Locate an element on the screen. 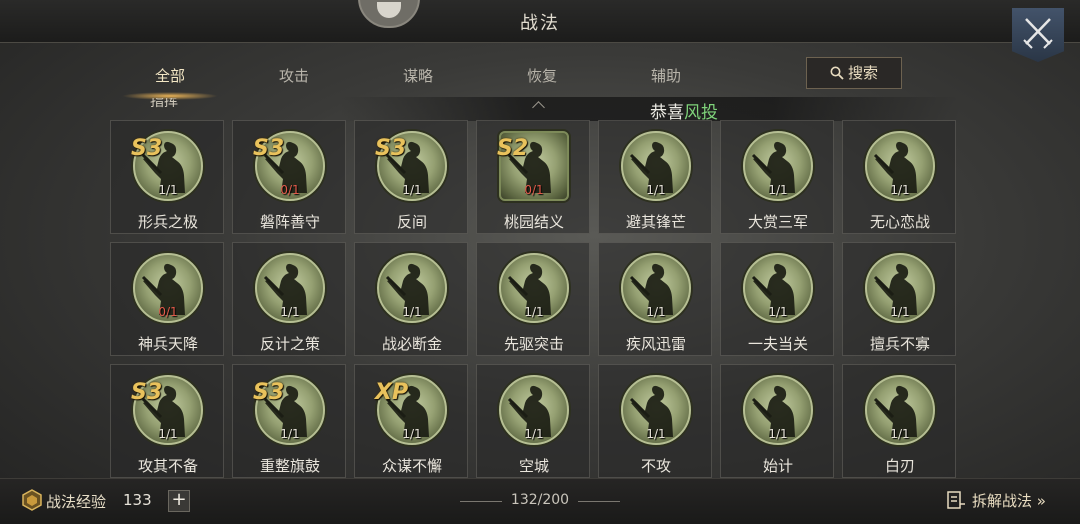 This screenshot has height=524, width=1080. tab-support: 辅助 is located at coordinates (666, 76).